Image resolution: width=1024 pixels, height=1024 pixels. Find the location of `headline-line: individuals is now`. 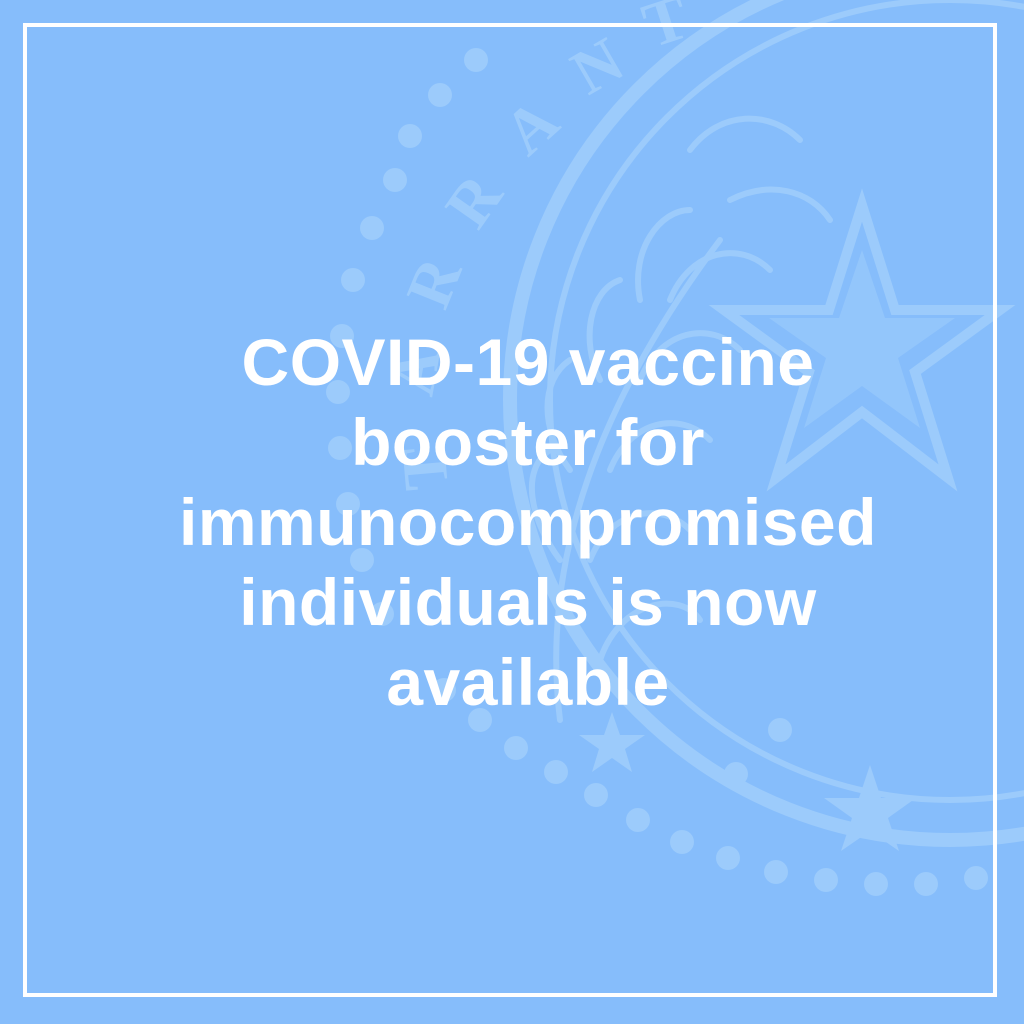

headline-line: individuals is now is located at coordinates (528, 602).